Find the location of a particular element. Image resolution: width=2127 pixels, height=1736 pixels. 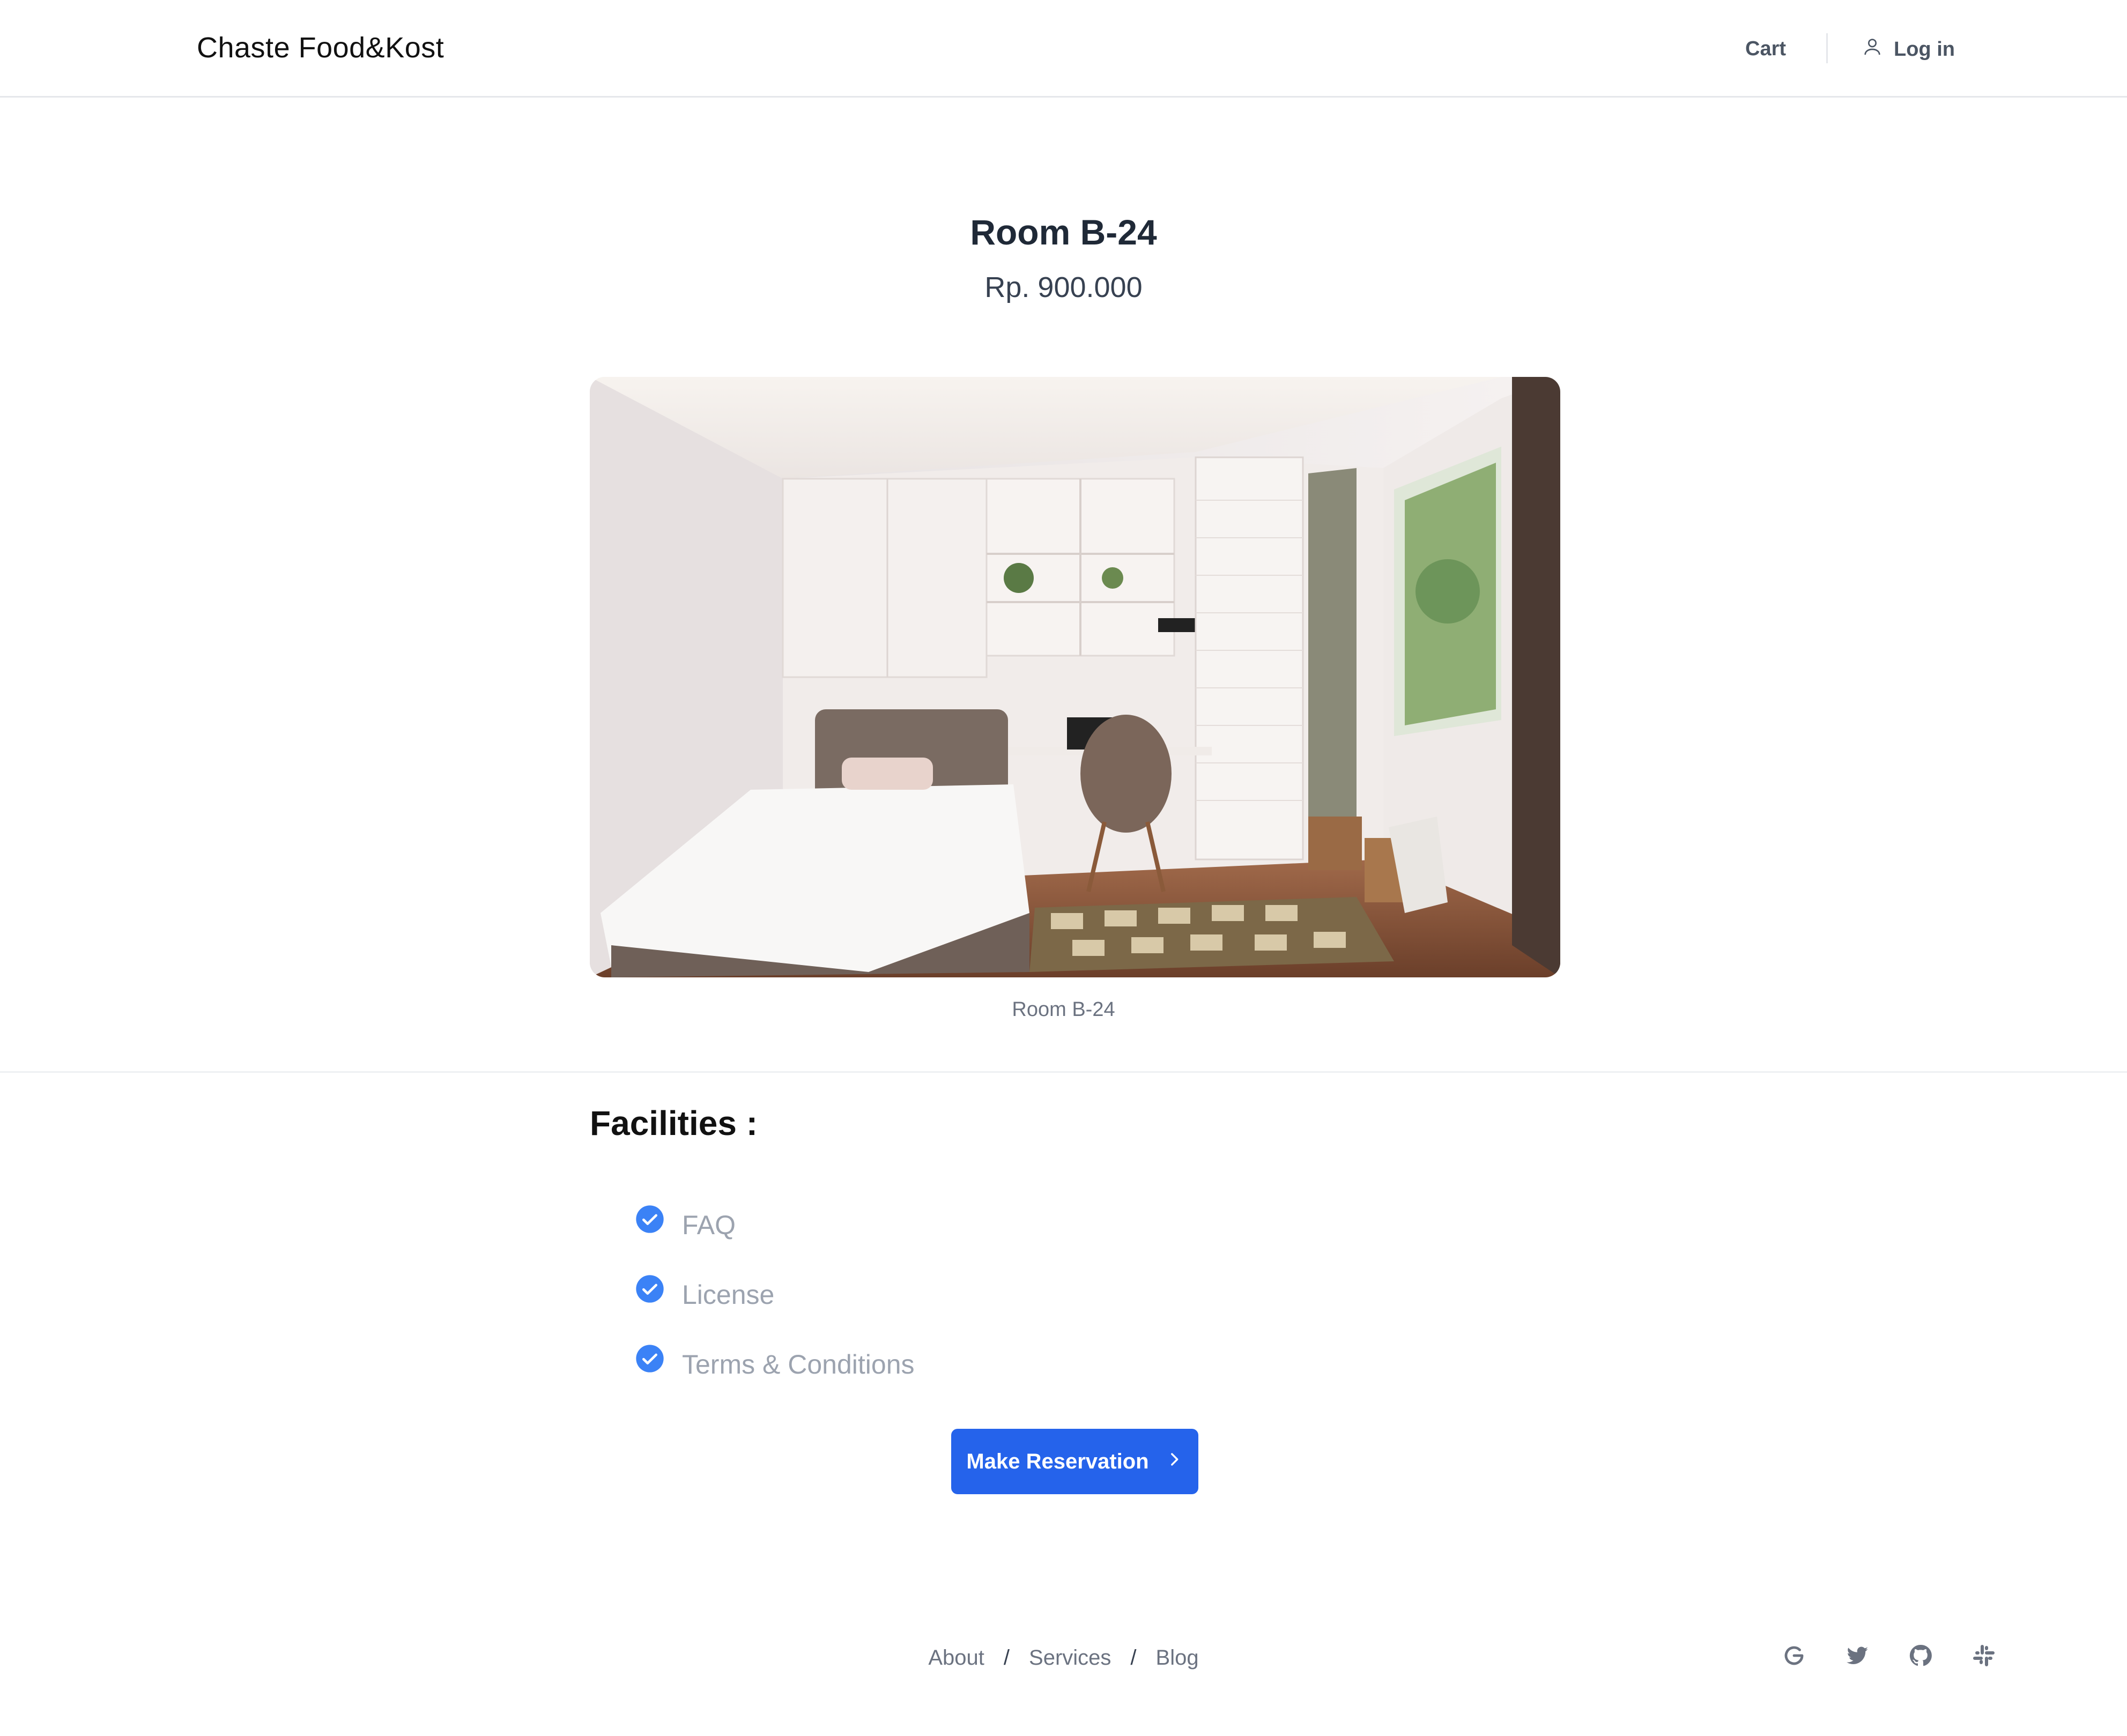

footer-link-about: About is located at coordinates (956, 1658).